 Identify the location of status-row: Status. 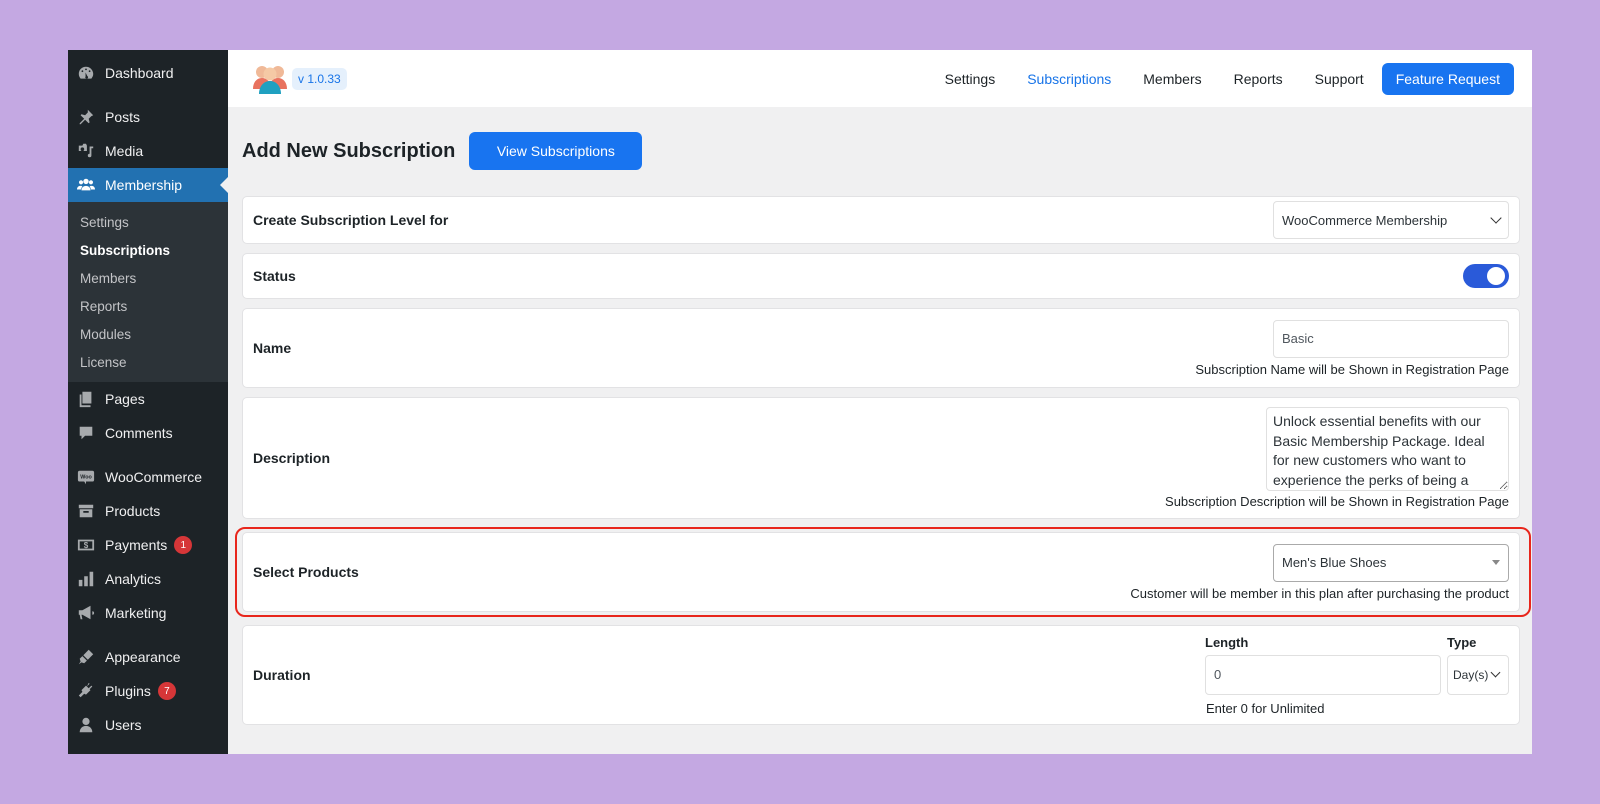
(881, 276).